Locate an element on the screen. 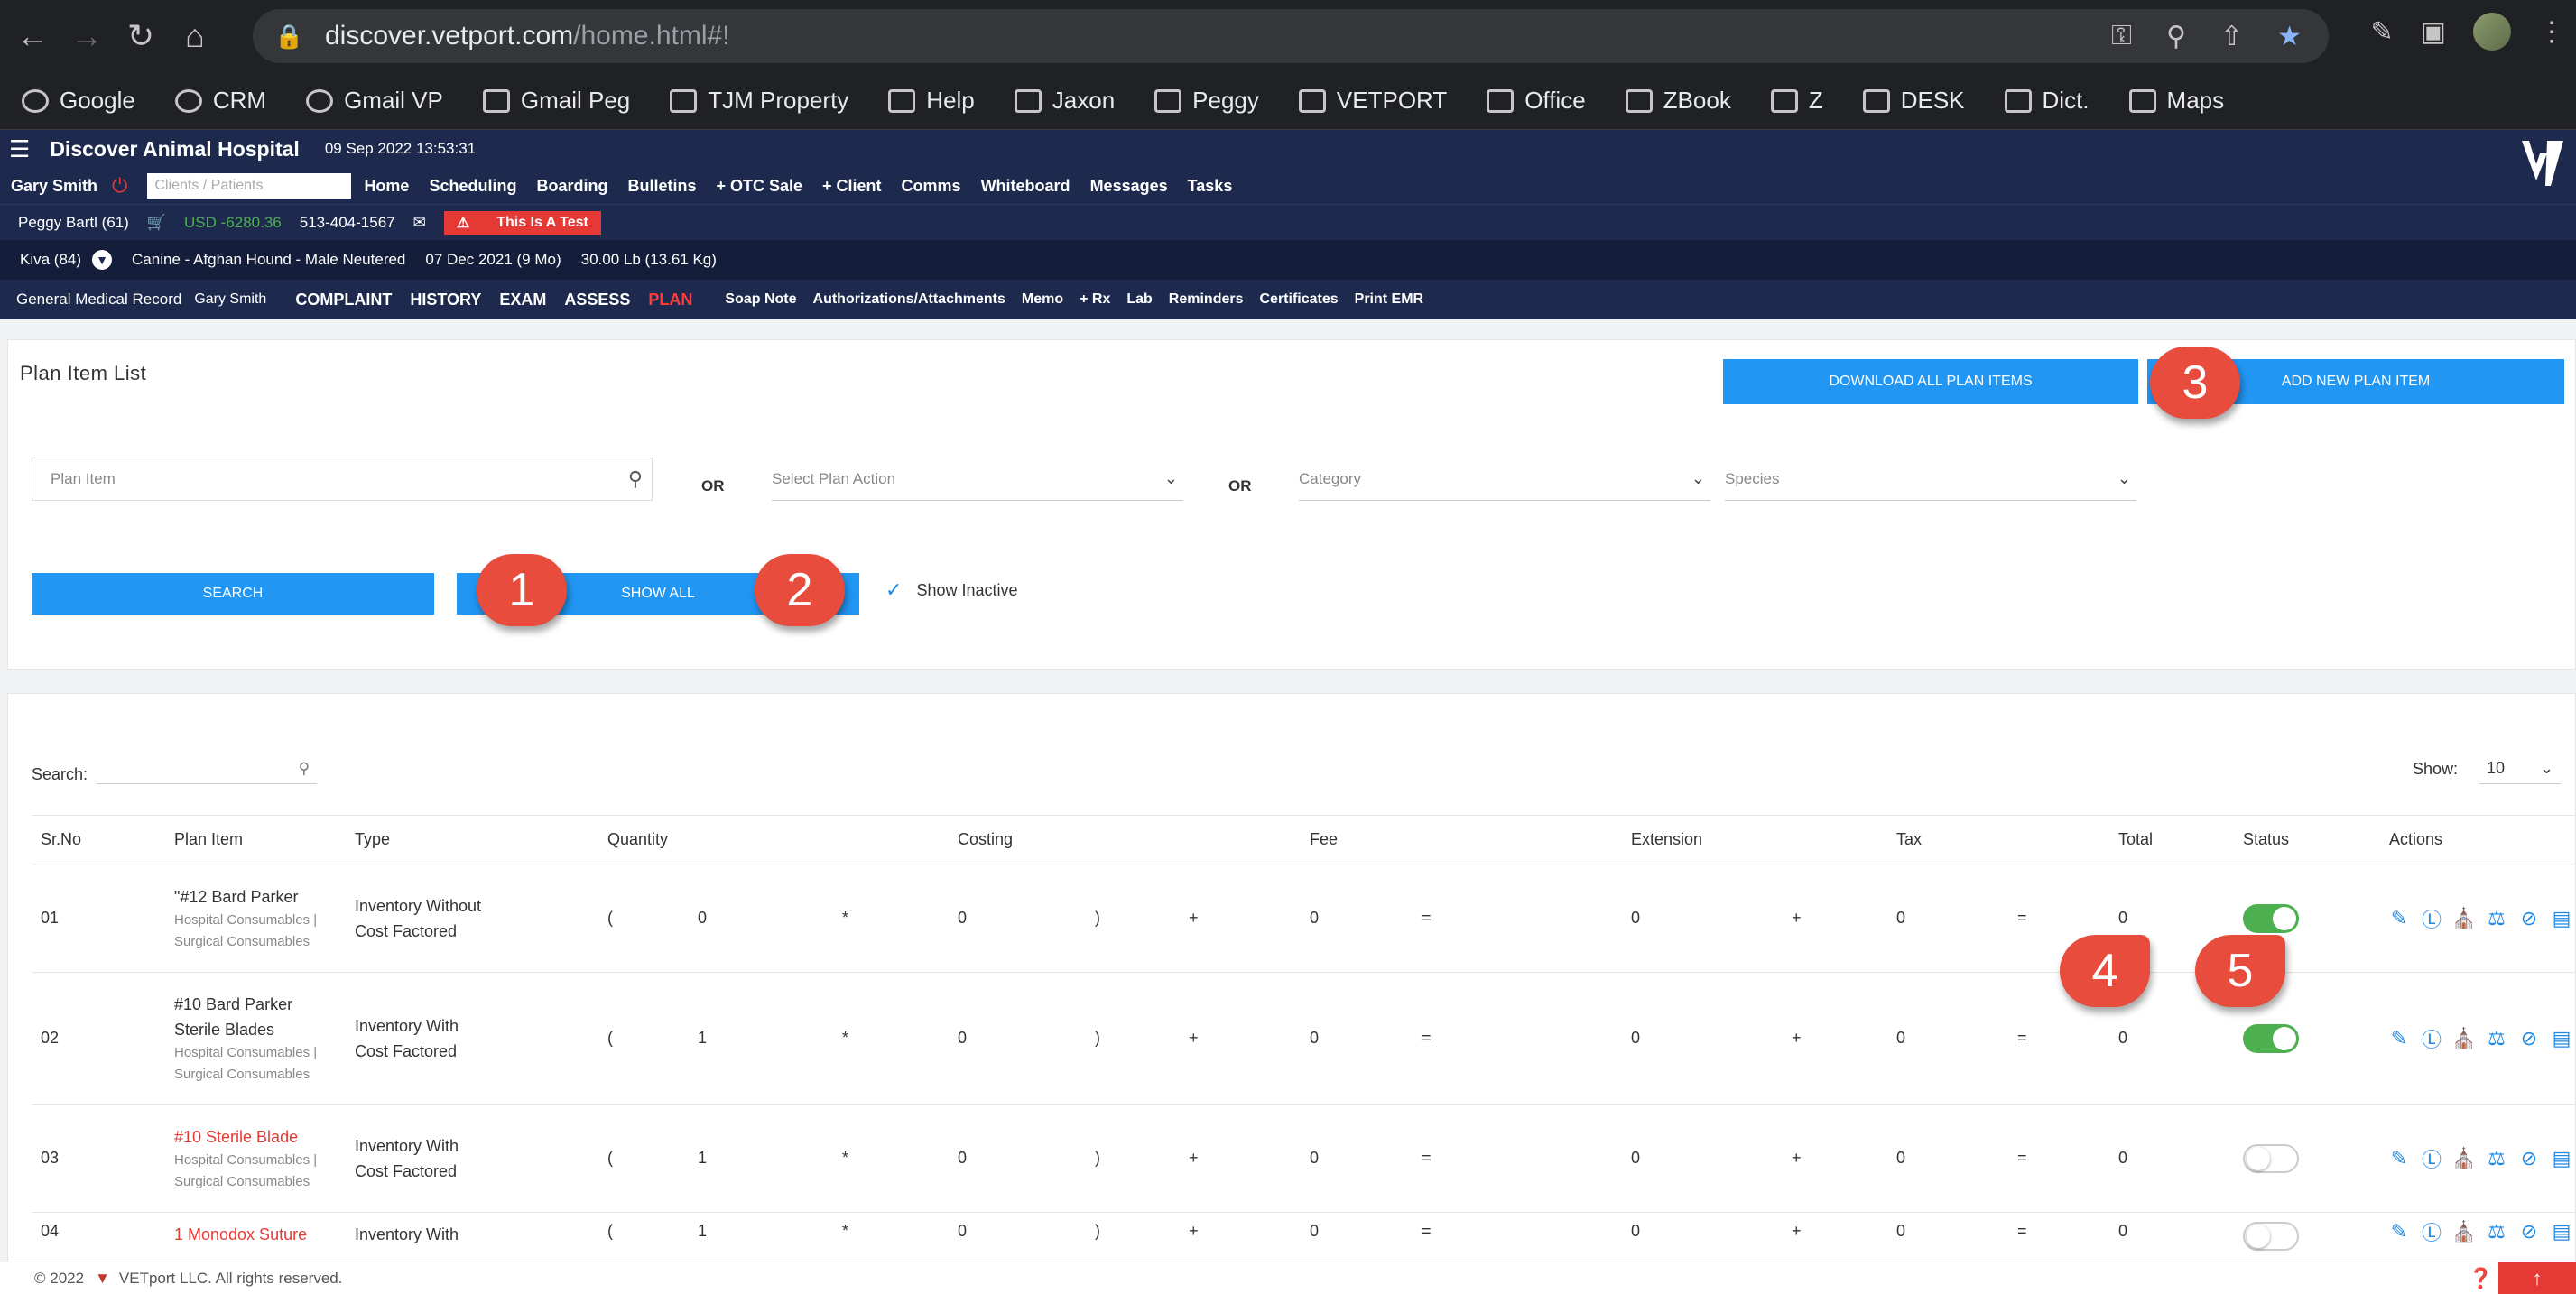  plan-action-select: Select Plan Action ⌄ is located at coordinates (978, 479).